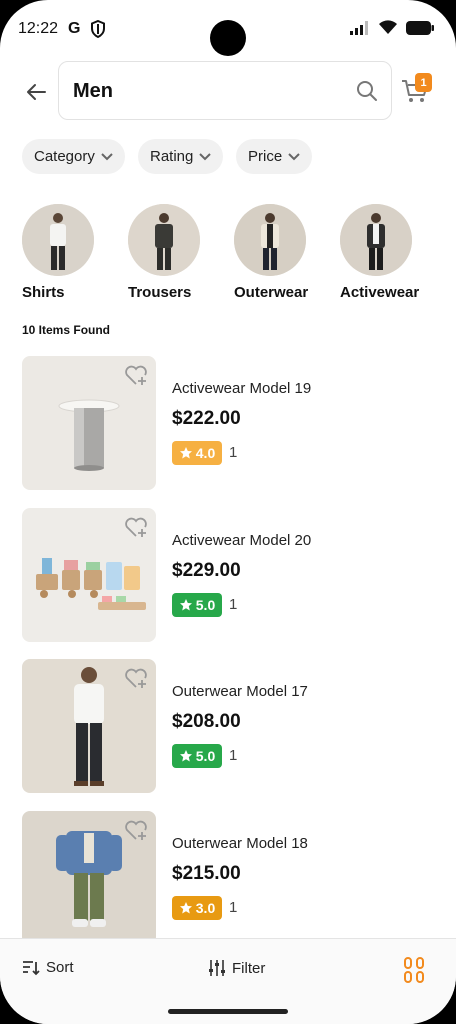 The height and width of the screenshot is (1024, 456). What do you see at coordinates (206, 873) in the screenshot?
I see `product-price: $215.00` at bounding box center [206, 873].